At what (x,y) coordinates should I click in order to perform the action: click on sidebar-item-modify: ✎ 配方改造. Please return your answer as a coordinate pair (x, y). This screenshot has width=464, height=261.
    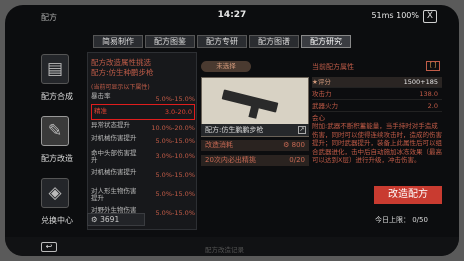
    Looking at the image, I should click on (57, 141).